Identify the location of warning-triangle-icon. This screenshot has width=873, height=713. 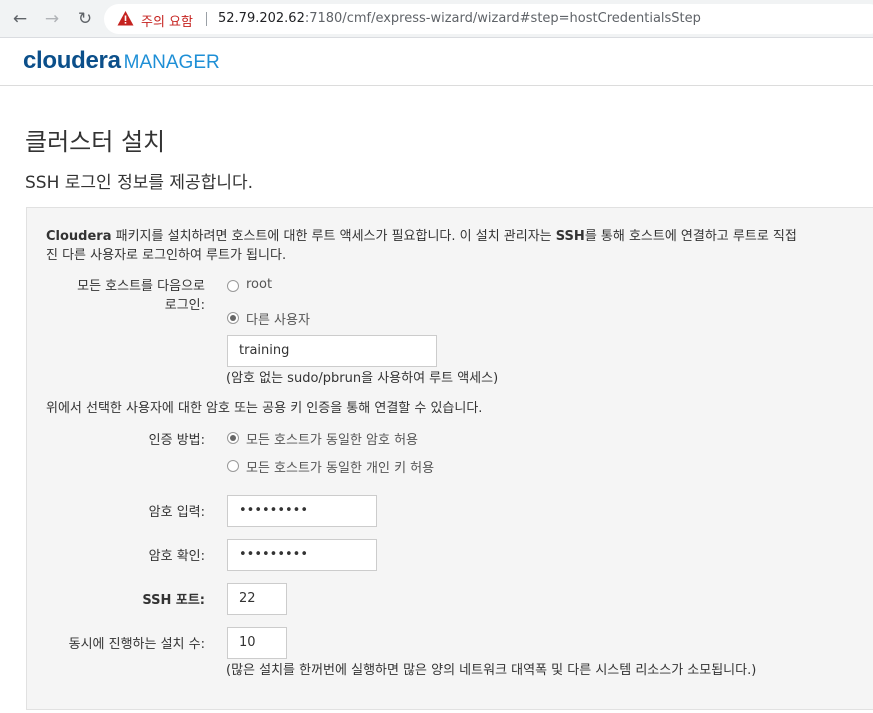
(125, 18).